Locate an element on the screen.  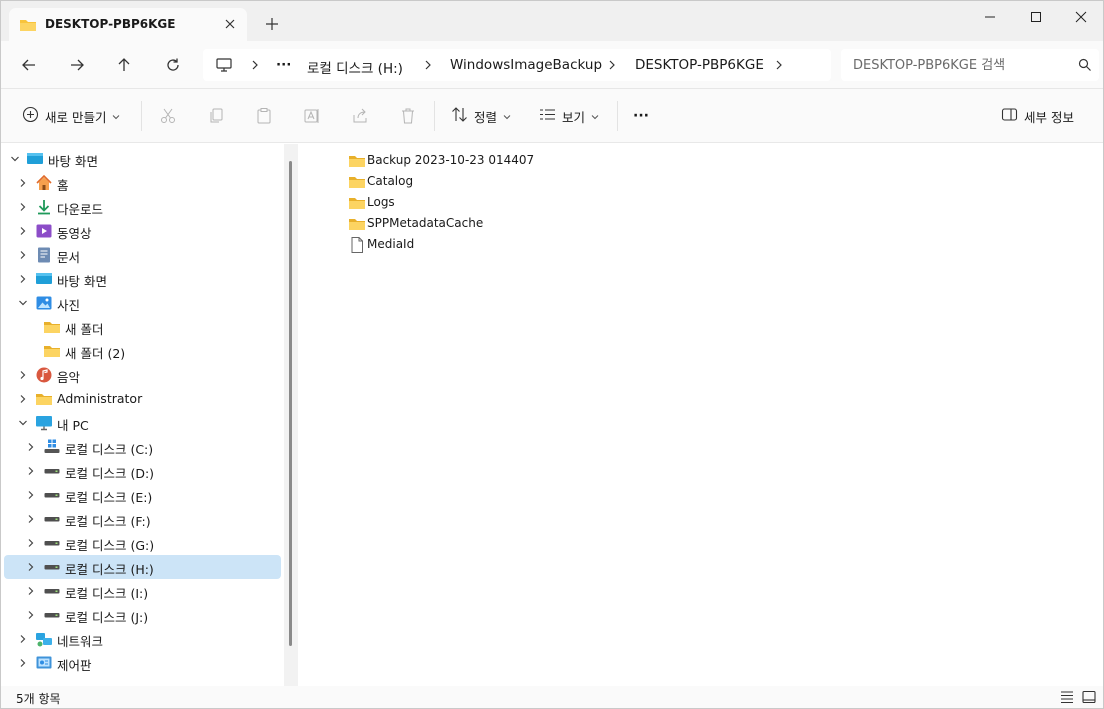
nav-item: 로컬 디스크 (D:) is located at coordinates (142, 471).